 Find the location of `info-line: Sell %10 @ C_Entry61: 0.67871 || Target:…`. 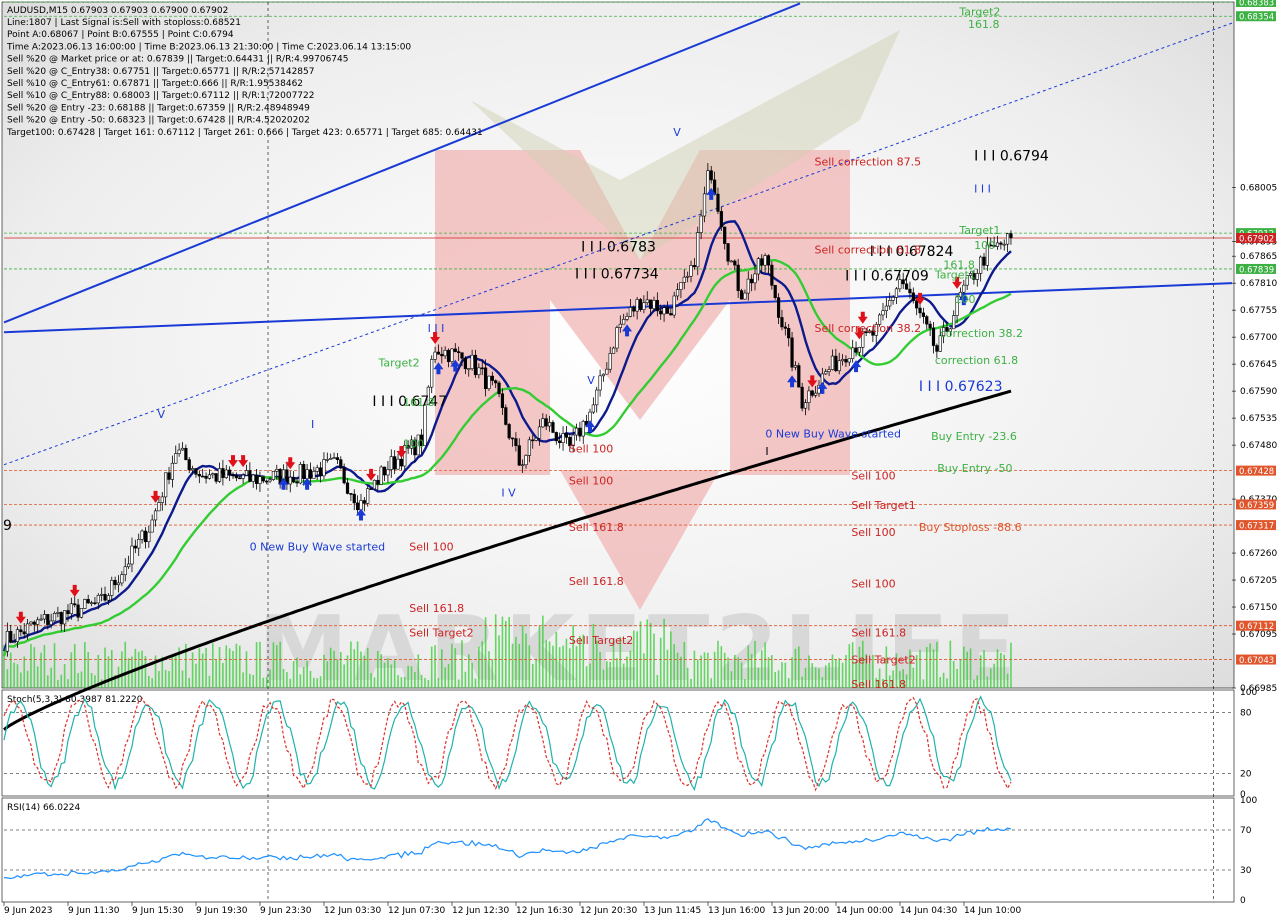

info-line: Sell %10 @ C_Entry61: 0.67871 || Target:… is located at coordinates (155, 84).